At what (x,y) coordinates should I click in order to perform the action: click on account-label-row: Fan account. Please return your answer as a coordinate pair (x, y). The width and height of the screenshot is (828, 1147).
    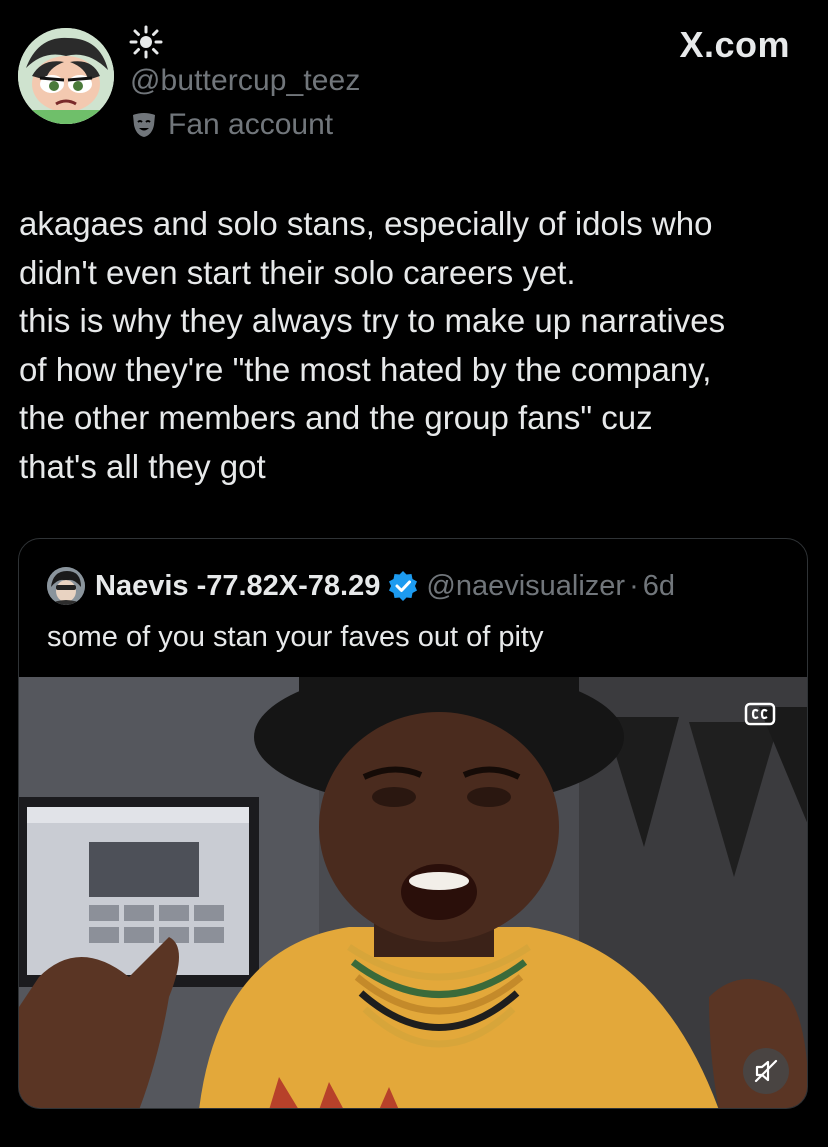
    Looking at the image, I should click on (231, 125).